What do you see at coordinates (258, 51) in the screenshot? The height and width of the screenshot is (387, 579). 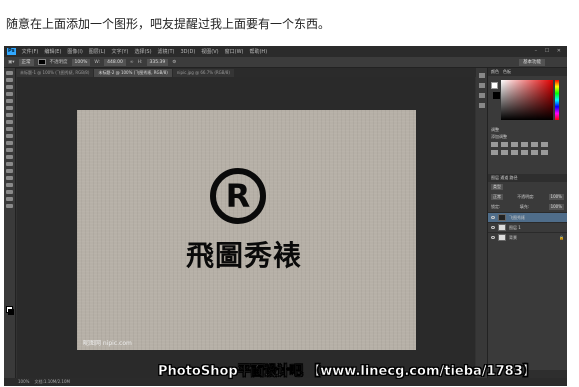 I see `menu-help: 帮助(H)` at bounding box center [258, 51].